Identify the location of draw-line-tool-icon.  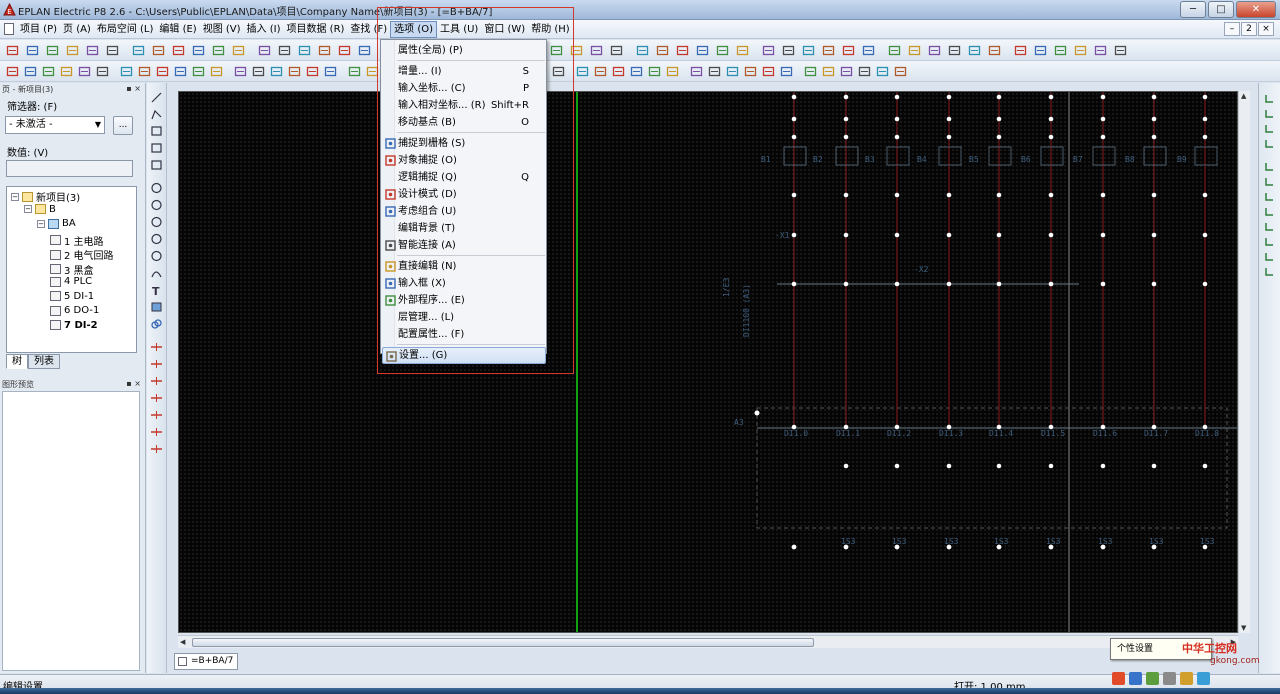
(156, 97).